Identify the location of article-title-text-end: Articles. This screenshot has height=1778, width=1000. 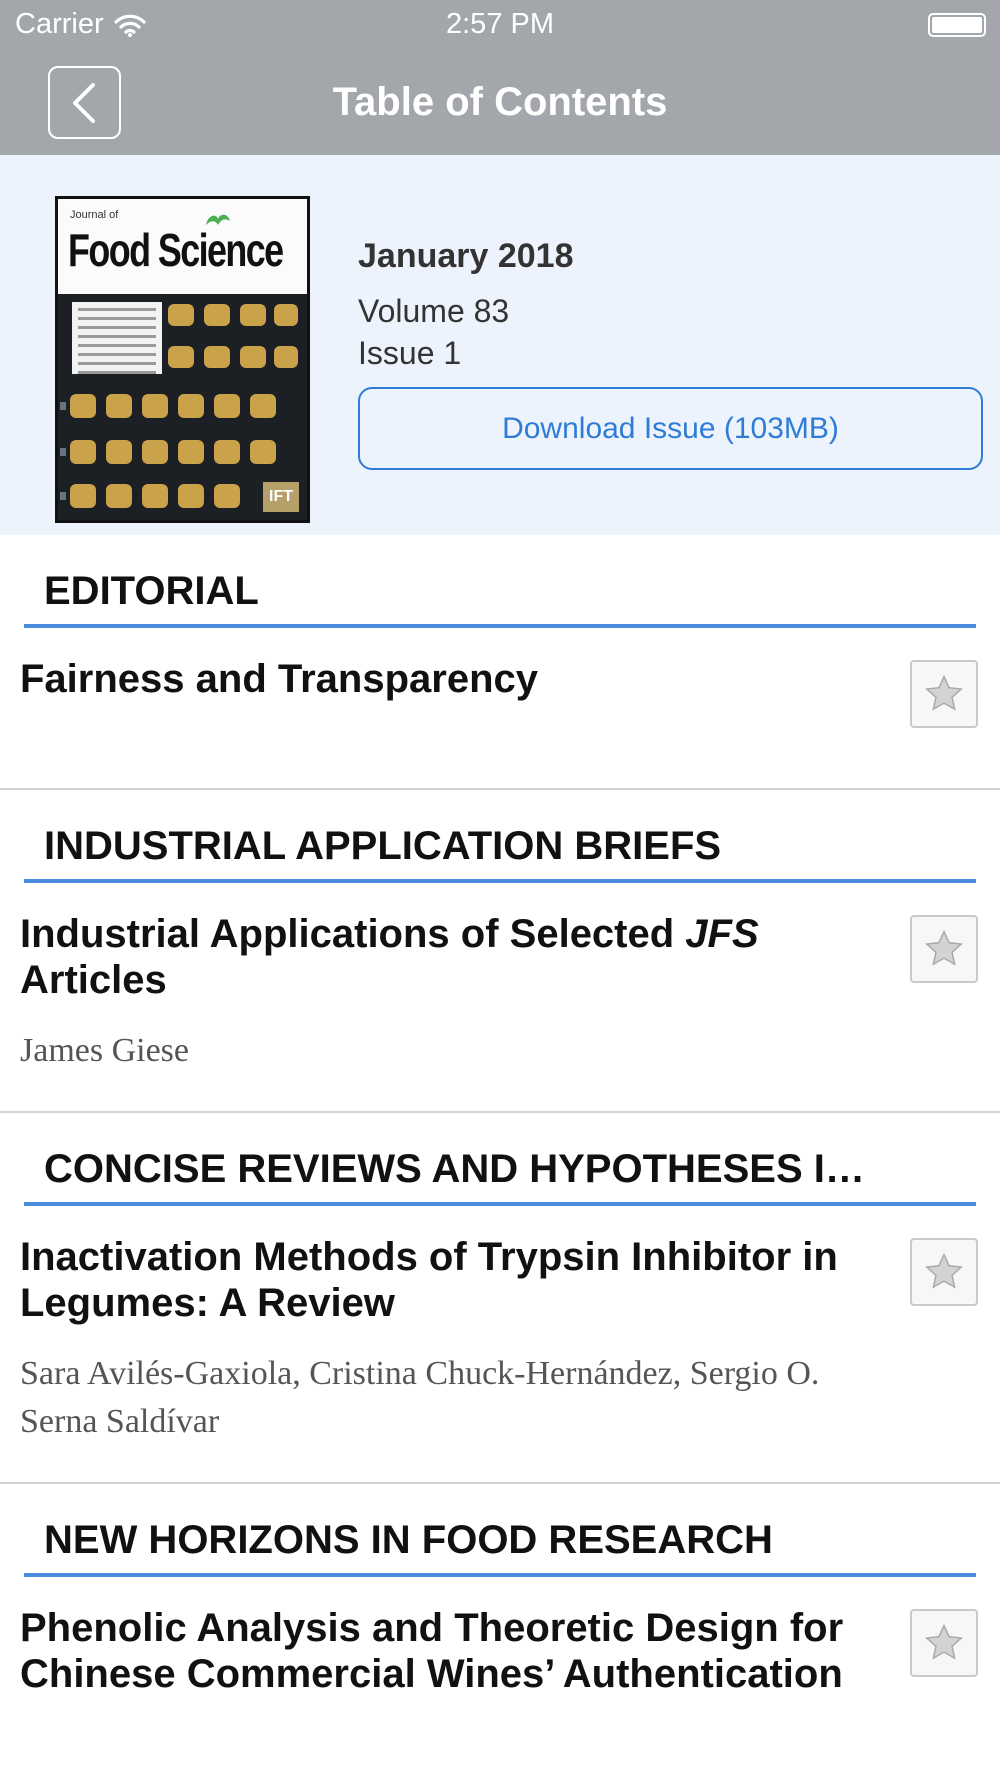
(93, 980).